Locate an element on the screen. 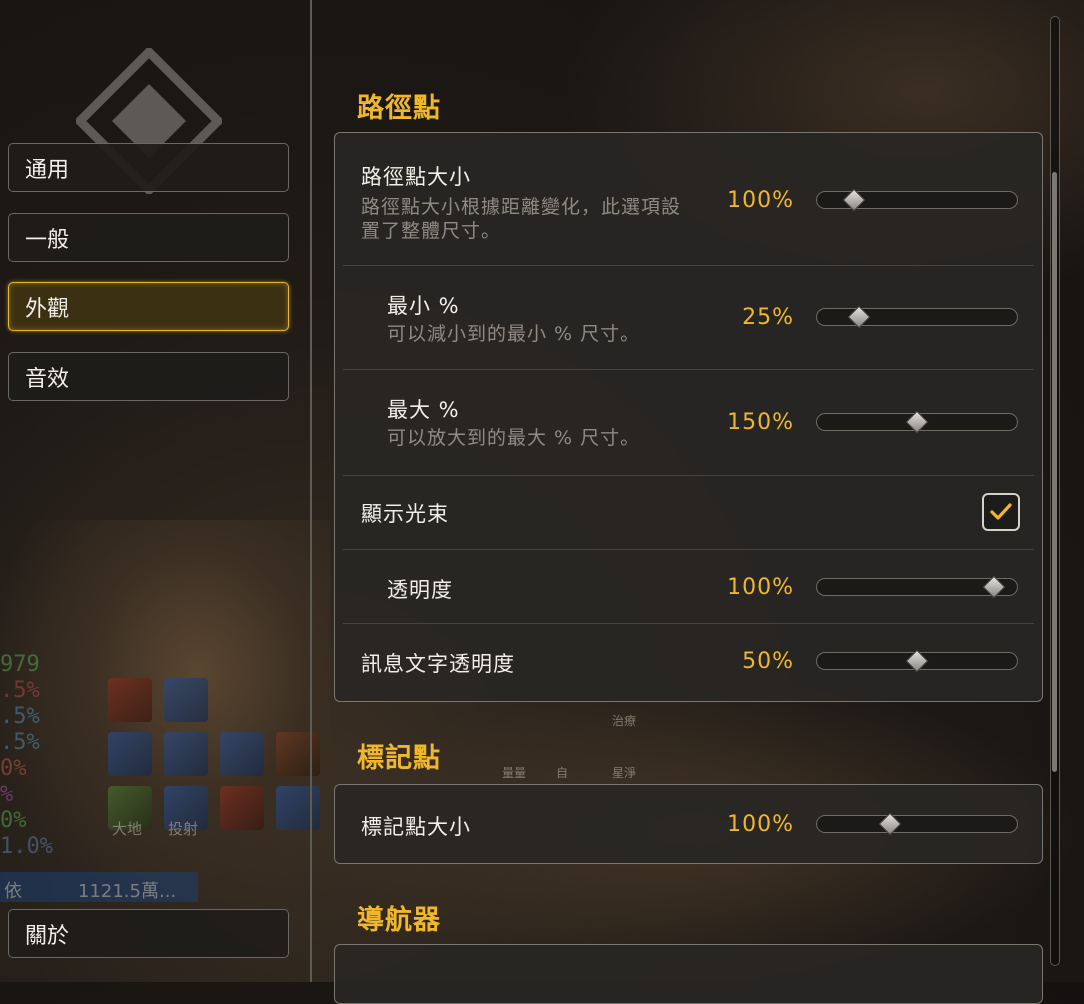  nav-item-label: 外觀 is located at coordinates (47, 309).